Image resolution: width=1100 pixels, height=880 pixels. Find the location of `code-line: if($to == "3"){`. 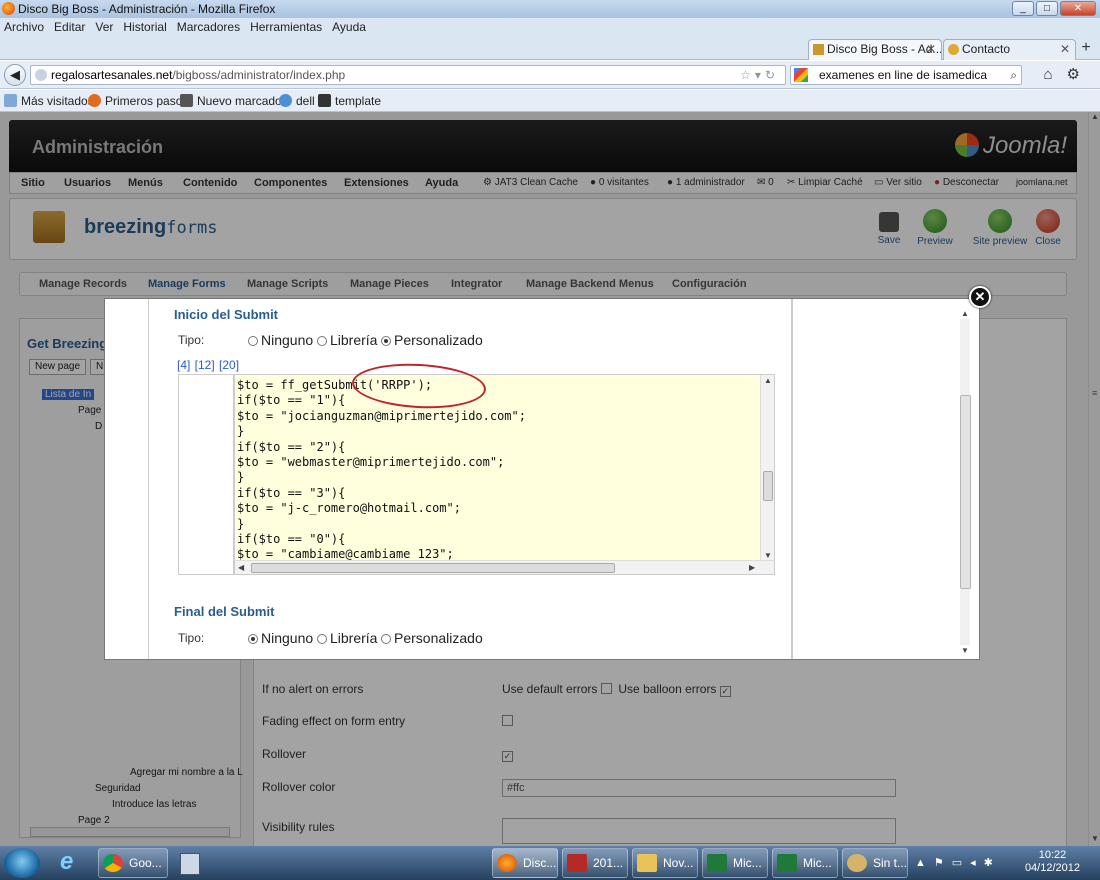

code-line: if($to == "3"){ is located at coordinates (381, 493).